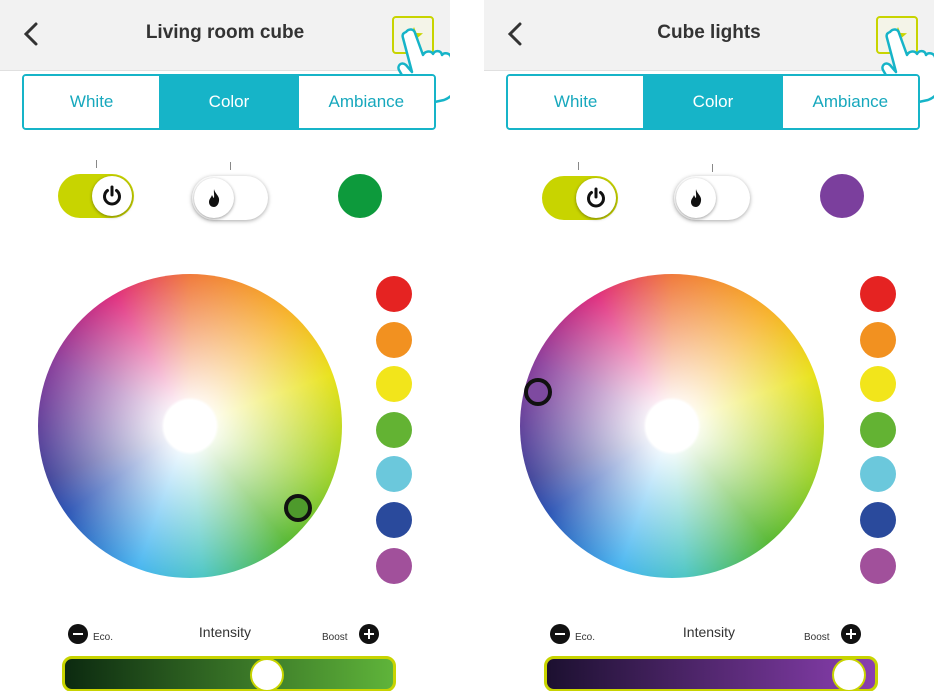 The width and height of the screenshot is (944, 691). I want to click on header-bar: Living room cube, so click(225, 52).